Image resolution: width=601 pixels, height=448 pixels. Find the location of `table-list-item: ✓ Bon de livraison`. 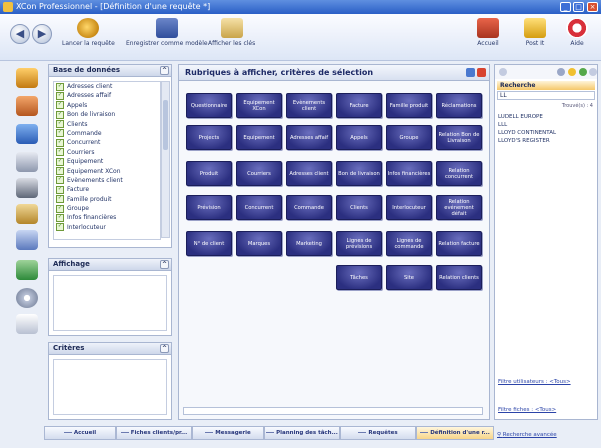

table-list-item: ✓ Bon de livraison is located at coordinates (107, 114).